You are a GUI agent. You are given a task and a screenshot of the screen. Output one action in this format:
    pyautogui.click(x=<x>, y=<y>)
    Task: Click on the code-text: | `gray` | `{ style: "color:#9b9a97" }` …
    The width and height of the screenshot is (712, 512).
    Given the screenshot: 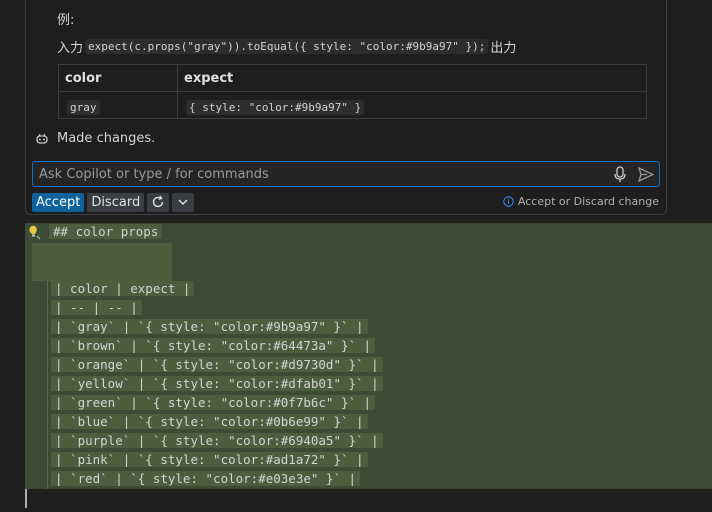 What is the action you would take?
    pyautogui.click(x=209, y=326)
    